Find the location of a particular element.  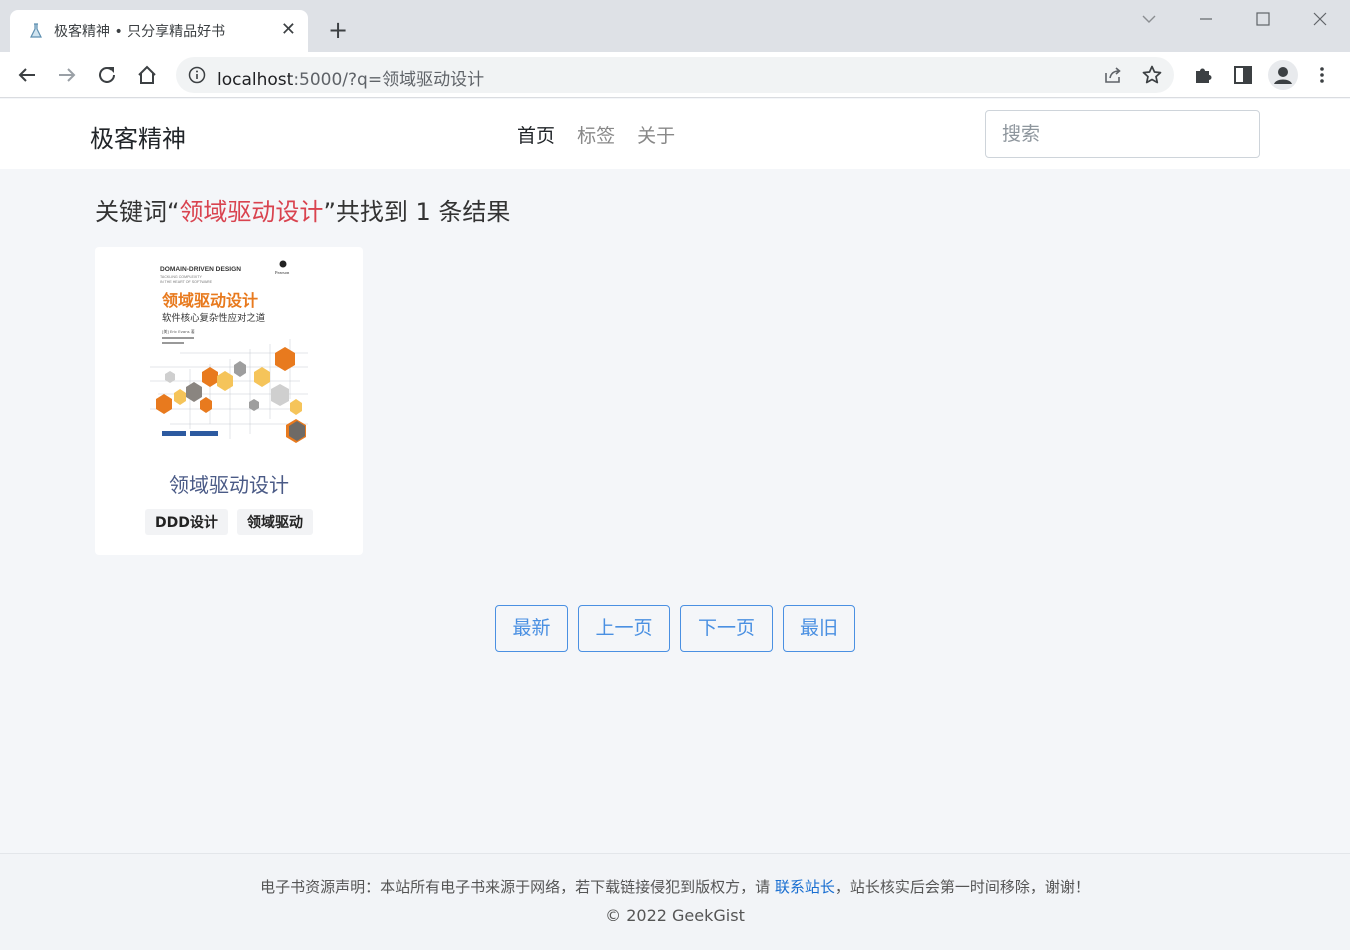

nav-home: 首页 is located at coordinates (536, 136).